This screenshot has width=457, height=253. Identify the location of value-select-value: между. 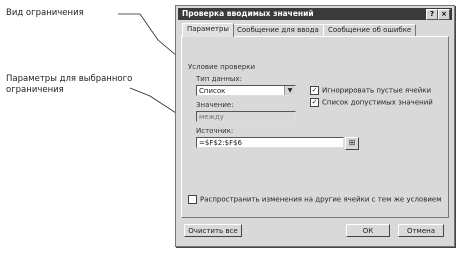
(211, 117).